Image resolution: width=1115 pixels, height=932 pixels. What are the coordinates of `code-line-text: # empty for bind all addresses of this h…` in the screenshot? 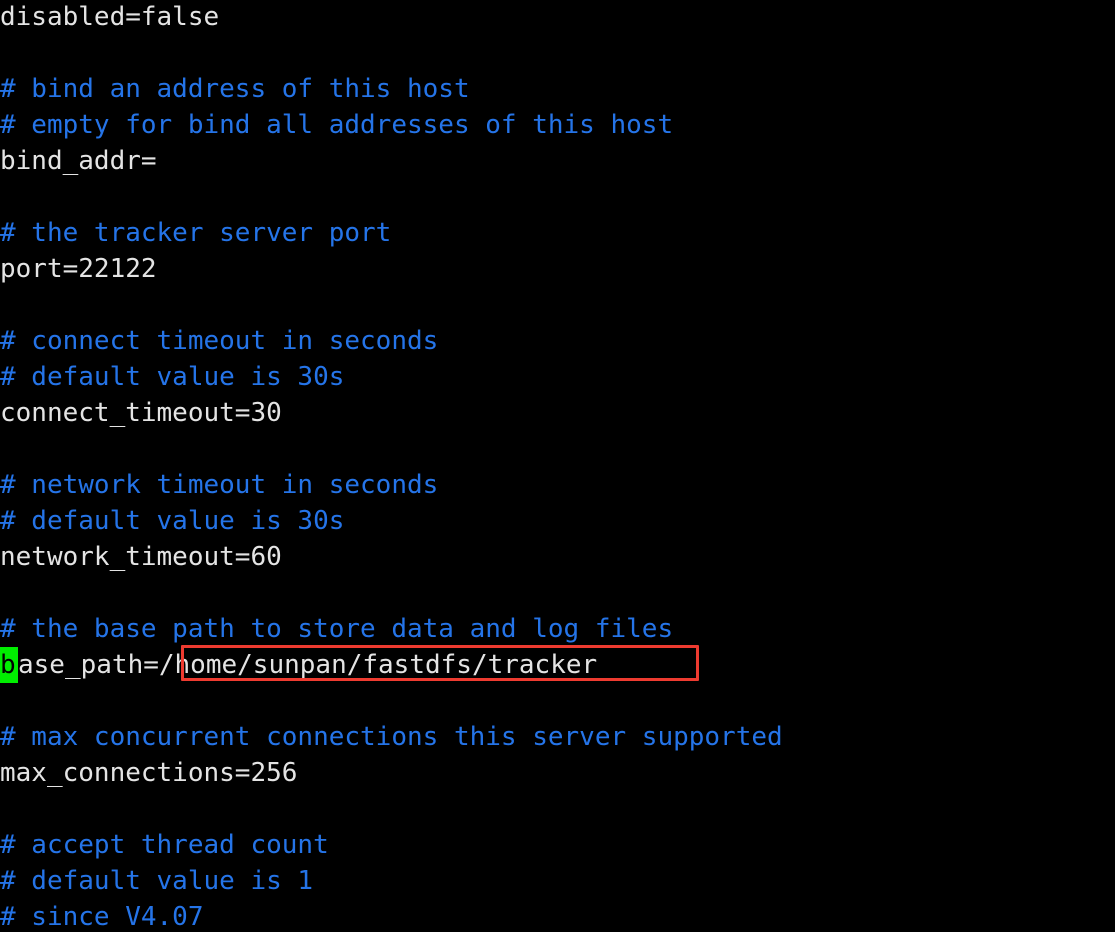 It's located at (337, 125).